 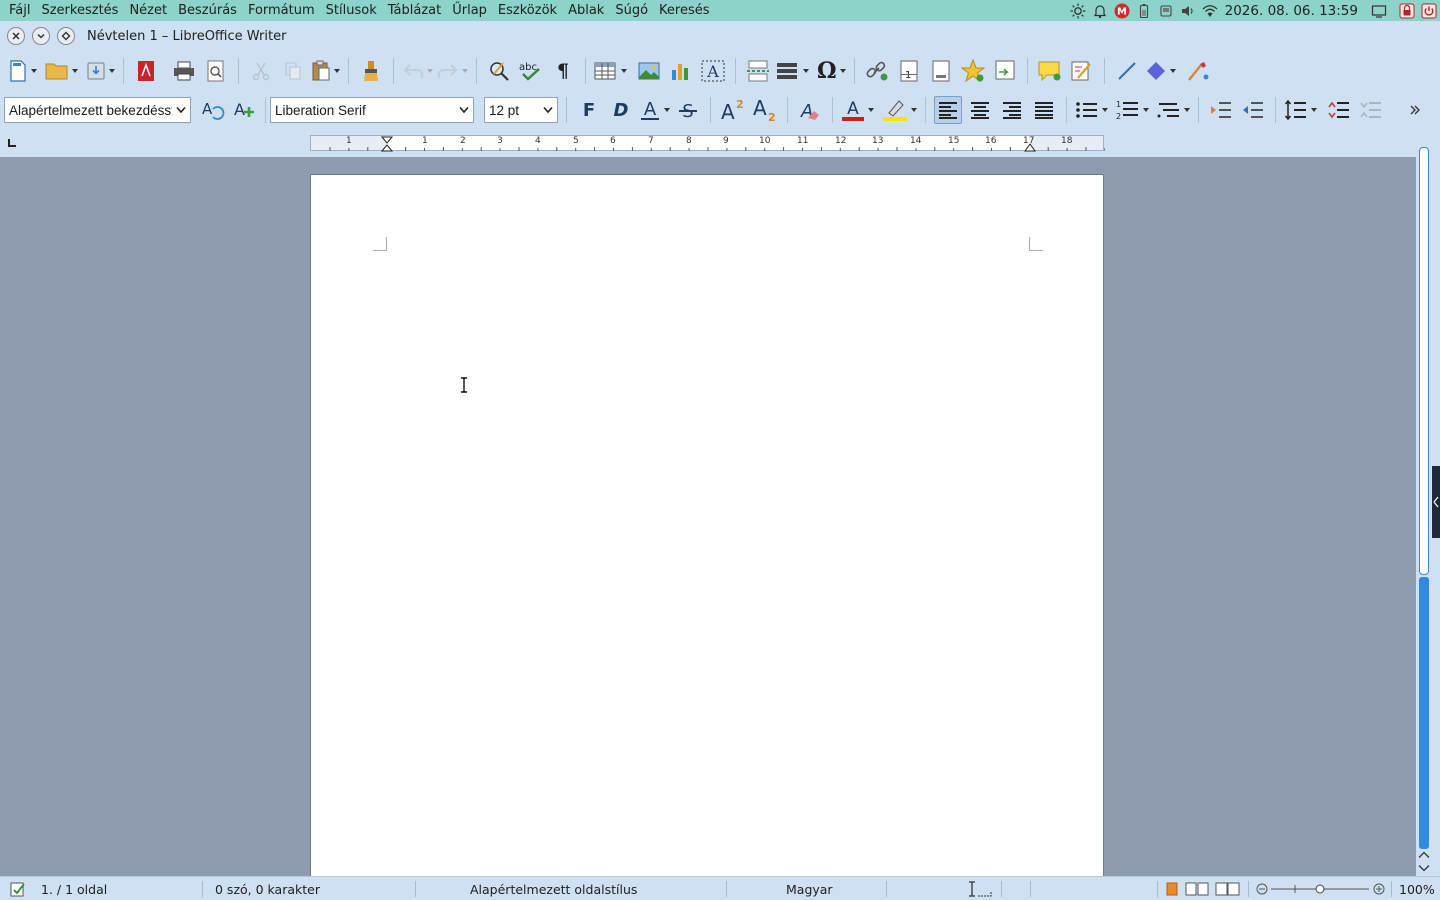 I want to click on right-indent-marker, so click(x=1030, y=147).